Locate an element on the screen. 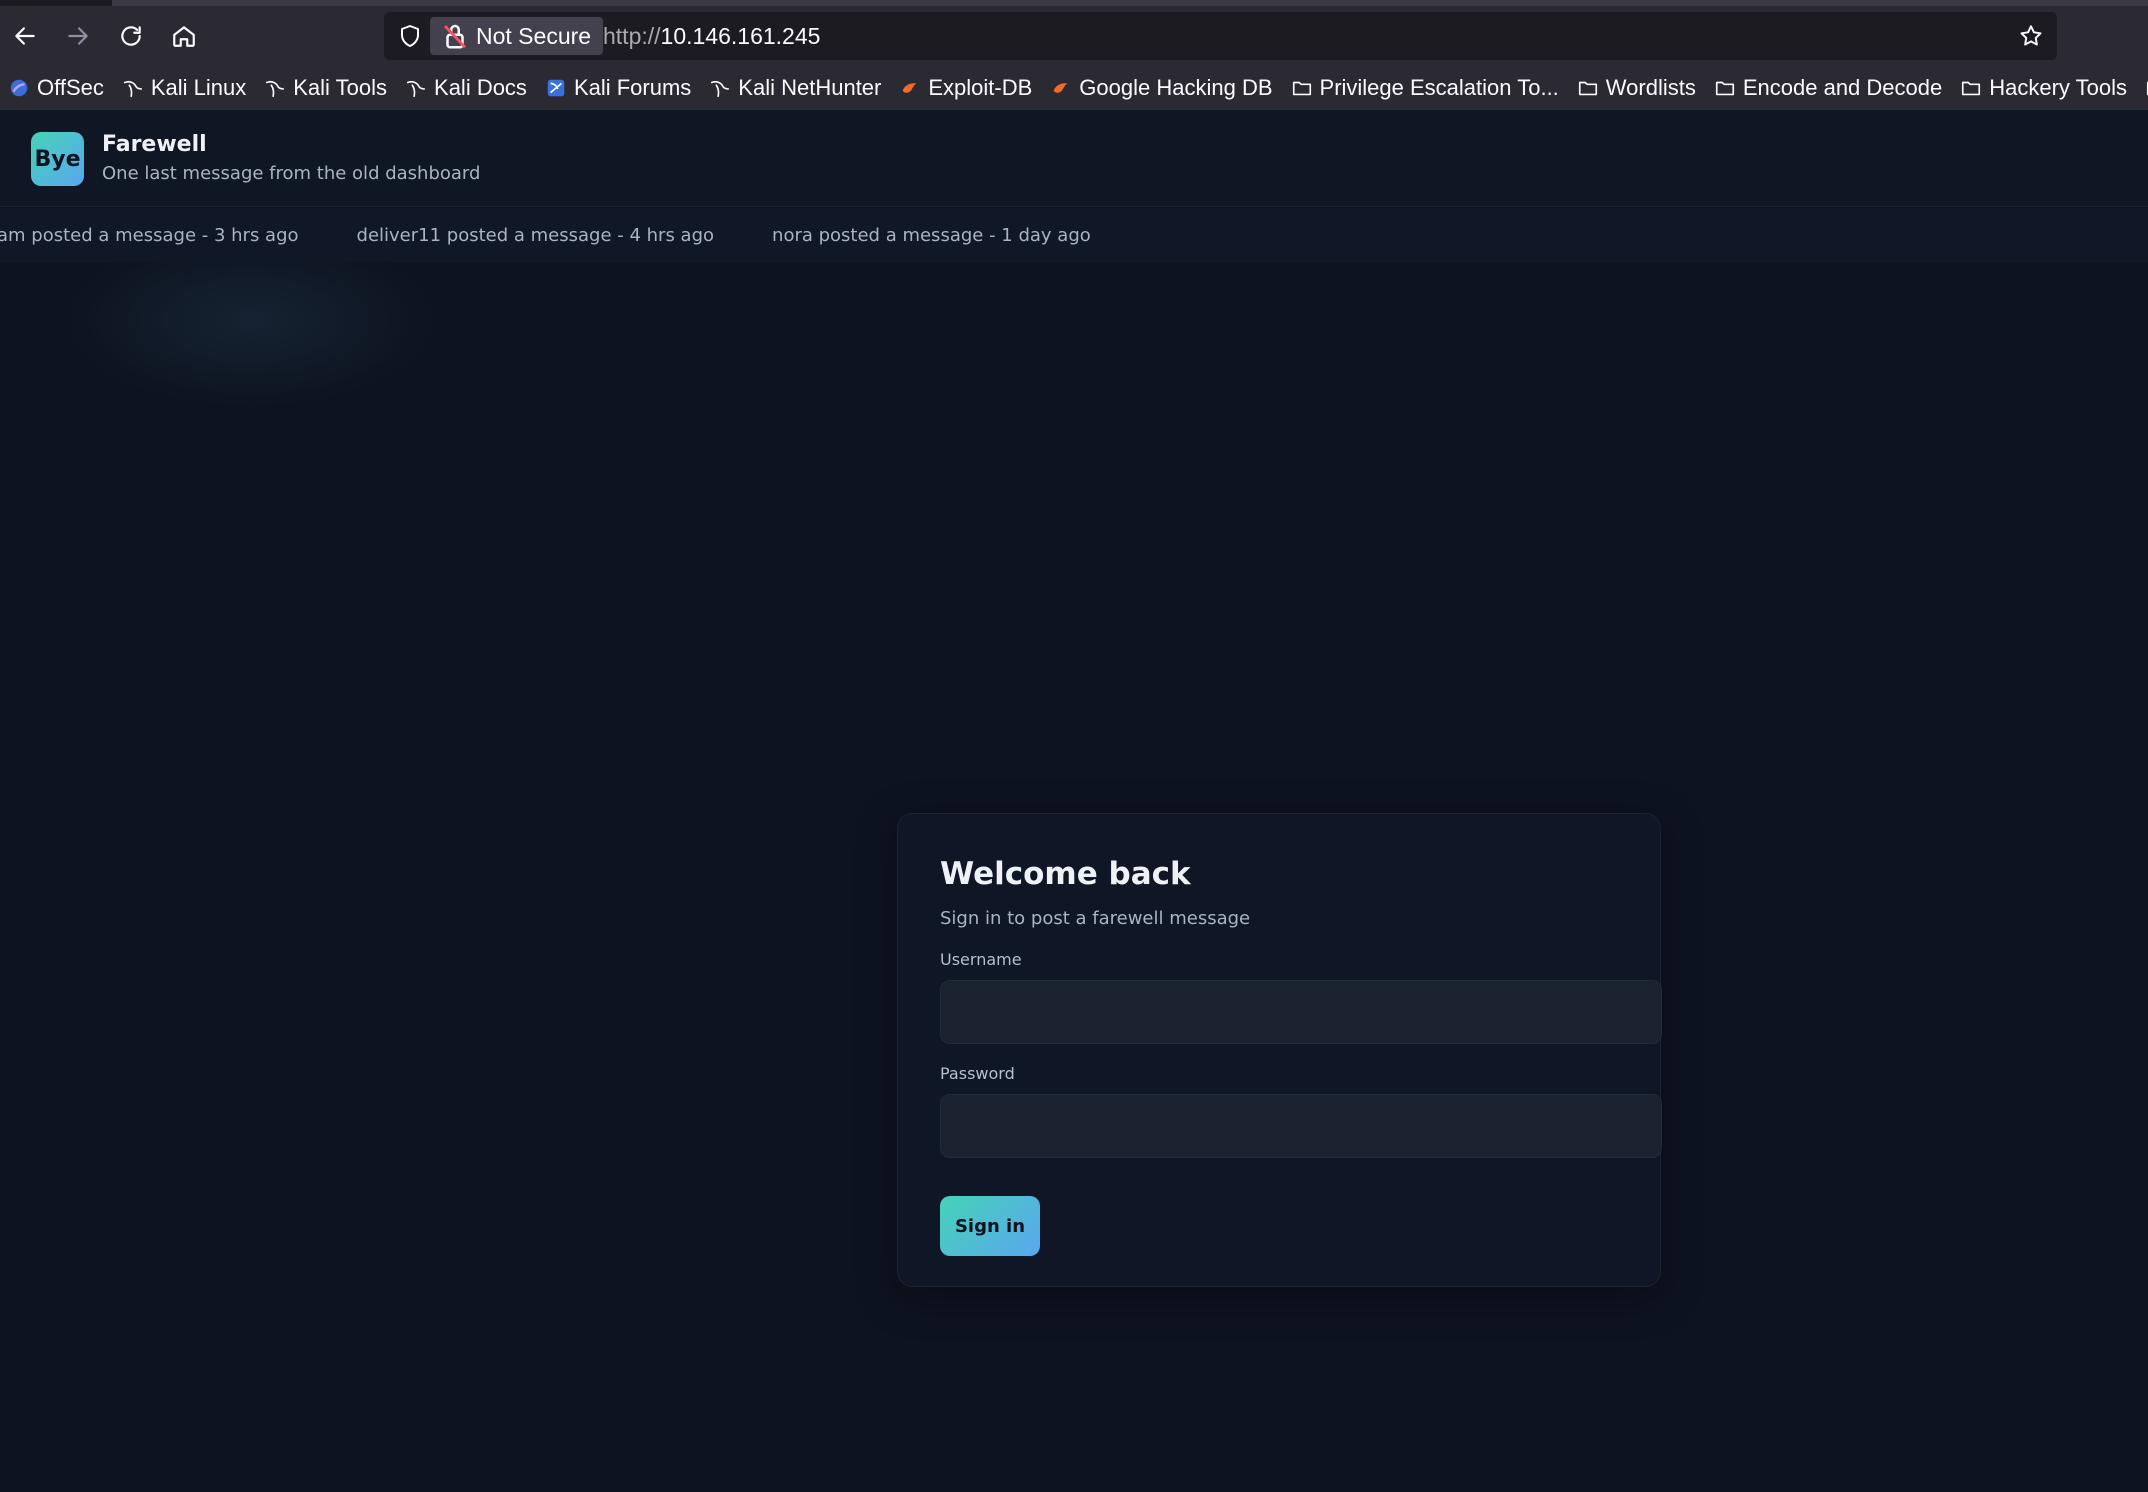  security-label: Not Secure is located at coordinates (534, 35).